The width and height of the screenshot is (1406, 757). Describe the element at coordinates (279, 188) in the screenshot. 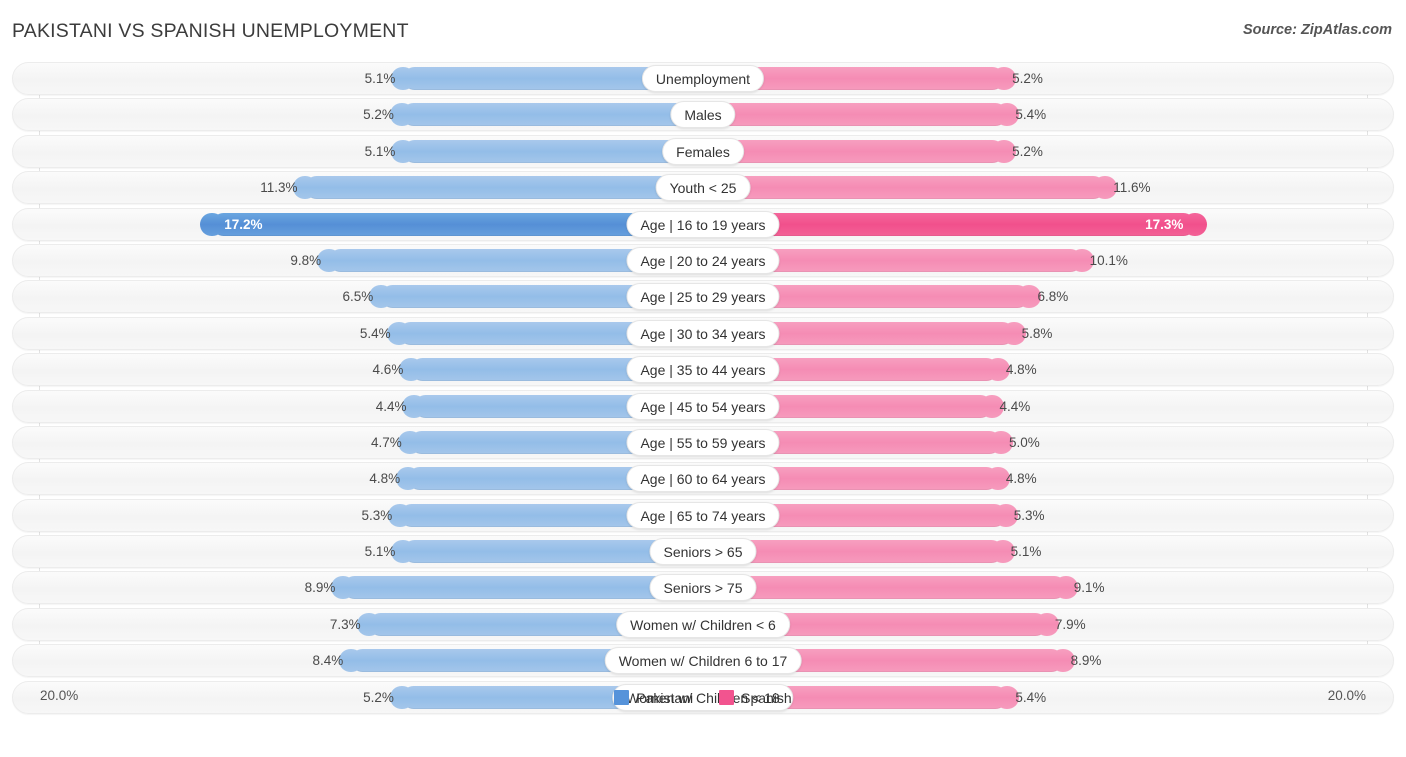

I see `value-label-pakistani: 11.3%` at that location.